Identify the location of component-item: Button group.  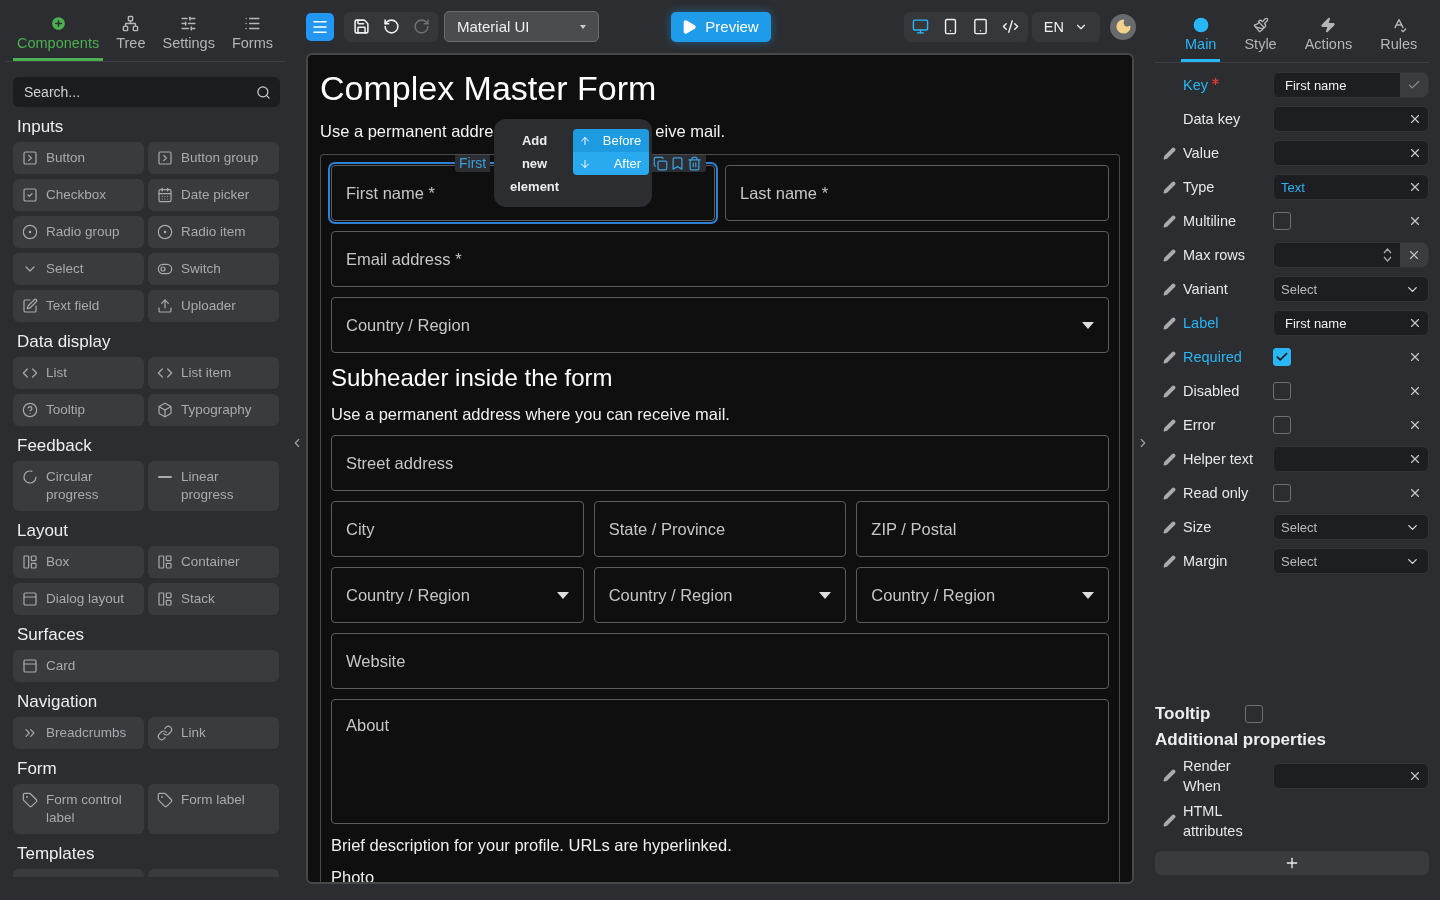
(213, 157).